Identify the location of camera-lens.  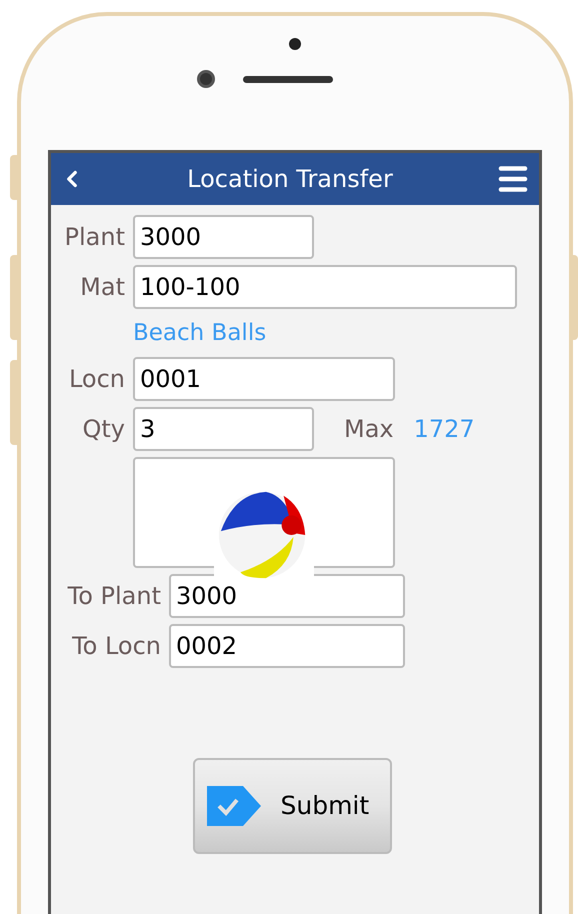
(206, 79).